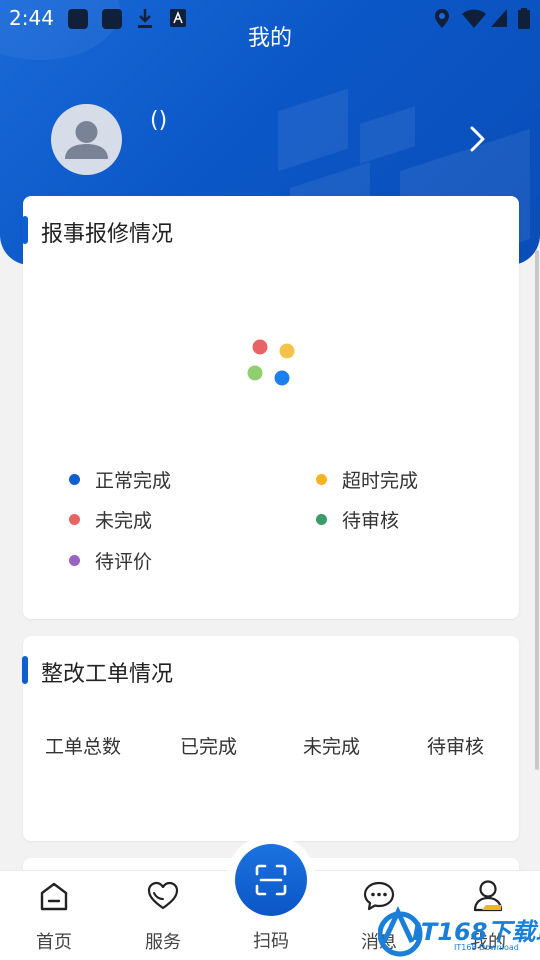  I want to click on home-icon, so click(54, 899).